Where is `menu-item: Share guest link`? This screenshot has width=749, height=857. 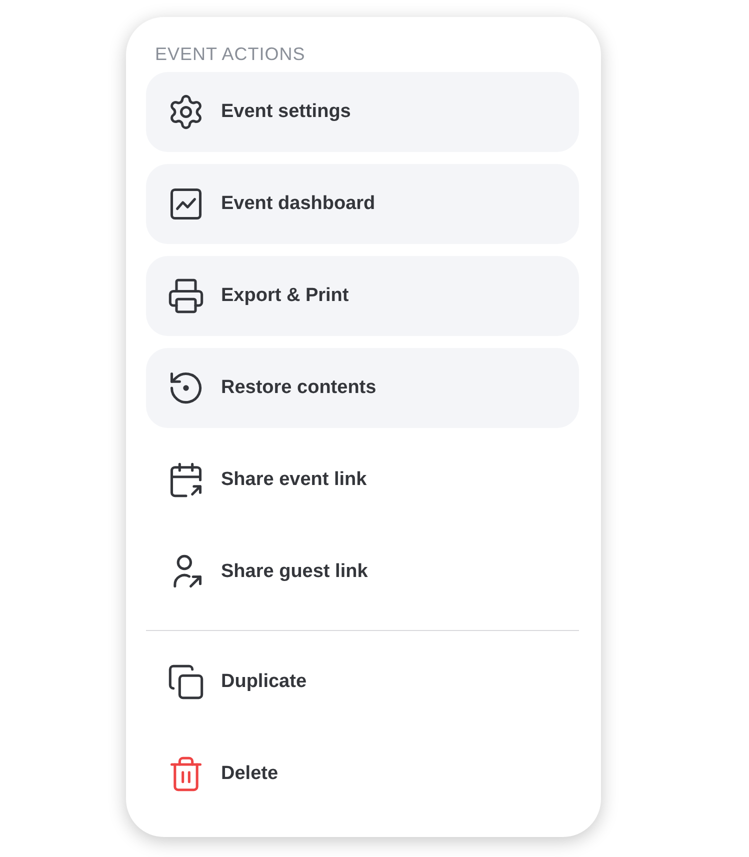
menu-item: Share guest link is located at coordinates (362, 572).